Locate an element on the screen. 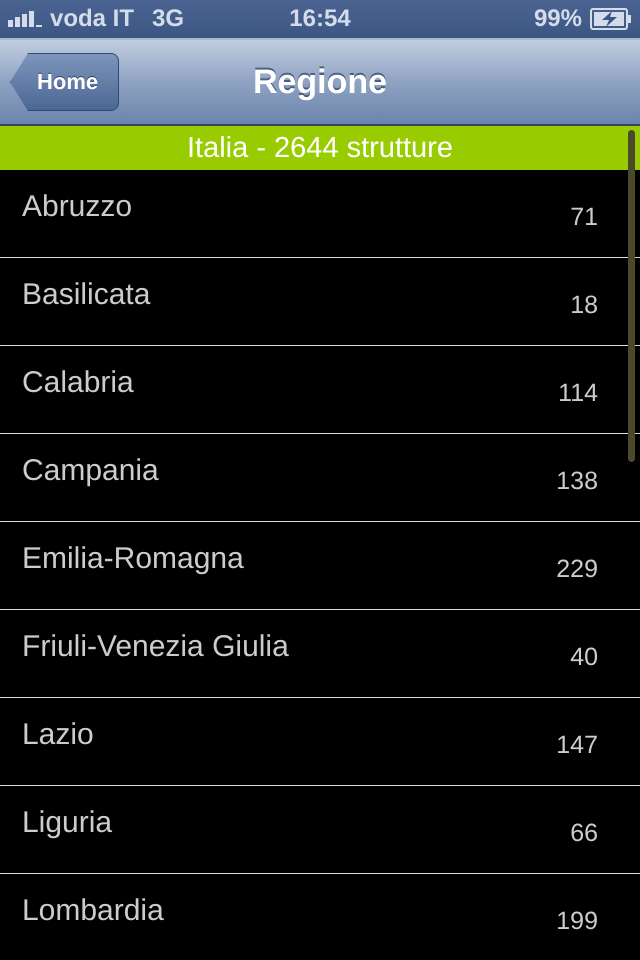 The width and height of the screenshot is (640, 960). battery-charging-icon is located at coordinates (611, 19).